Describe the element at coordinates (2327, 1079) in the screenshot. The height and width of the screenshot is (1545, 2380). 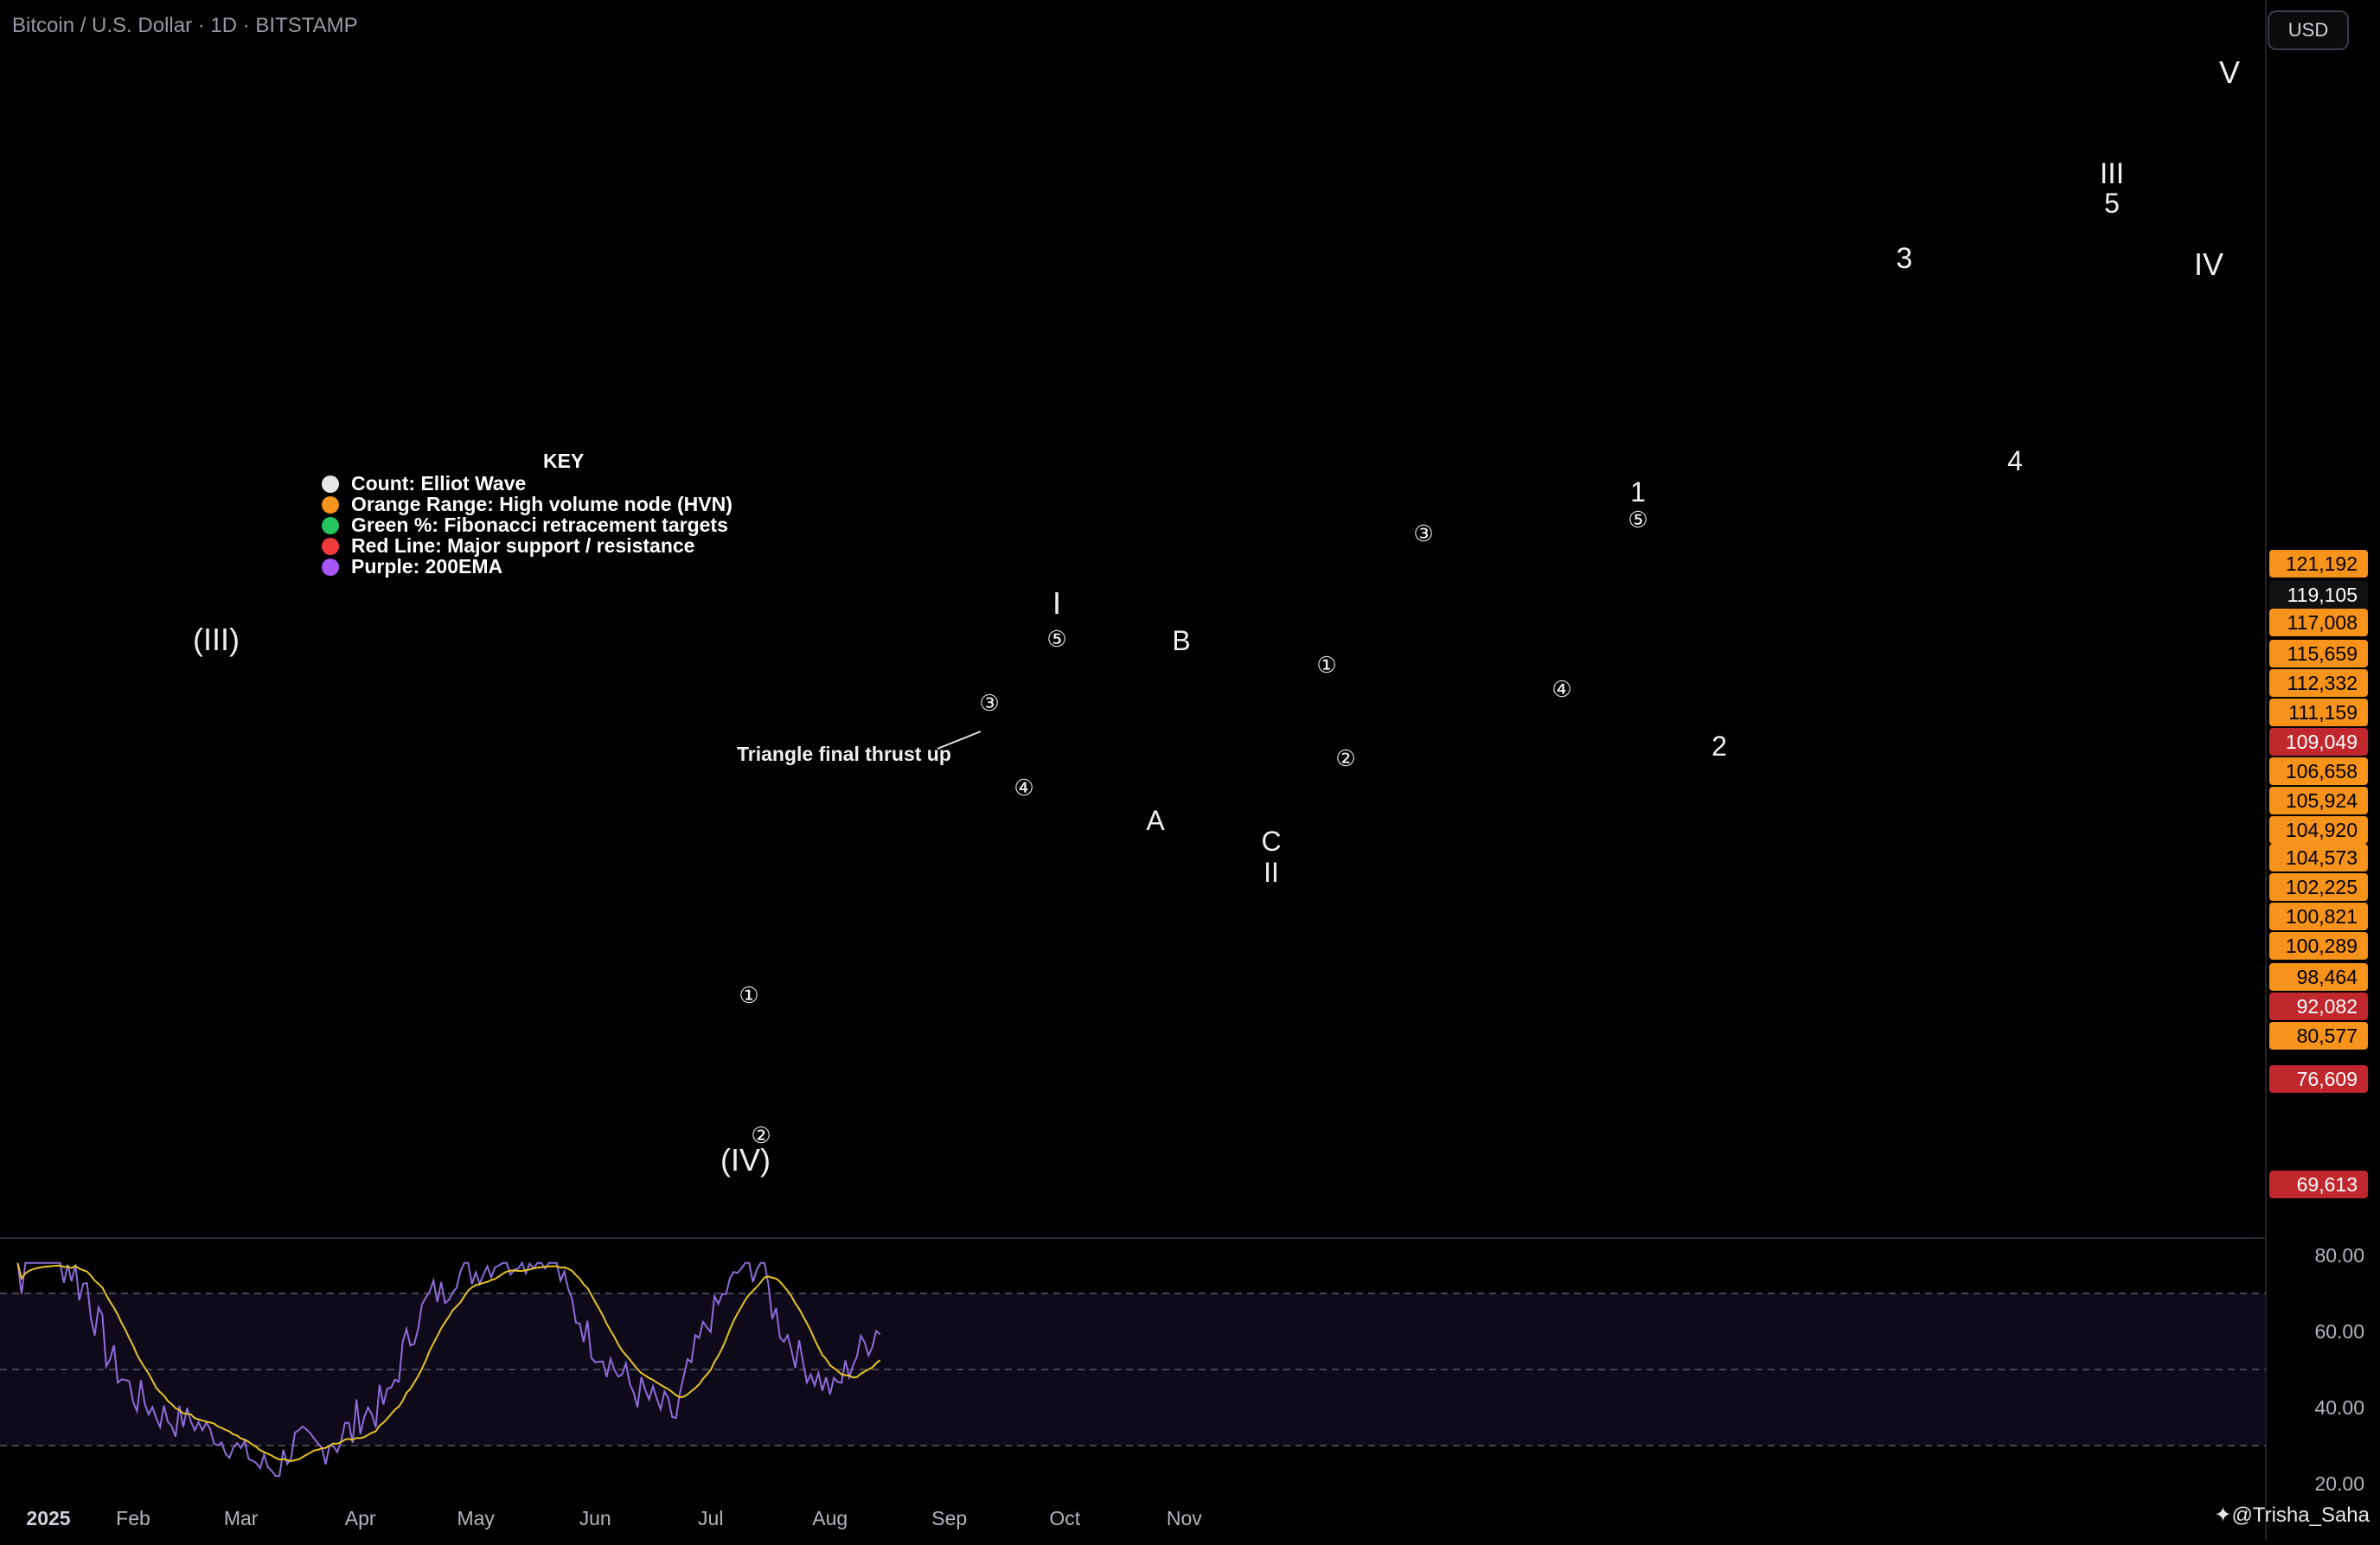
I see `price-tag-label: 76,609` at that location.